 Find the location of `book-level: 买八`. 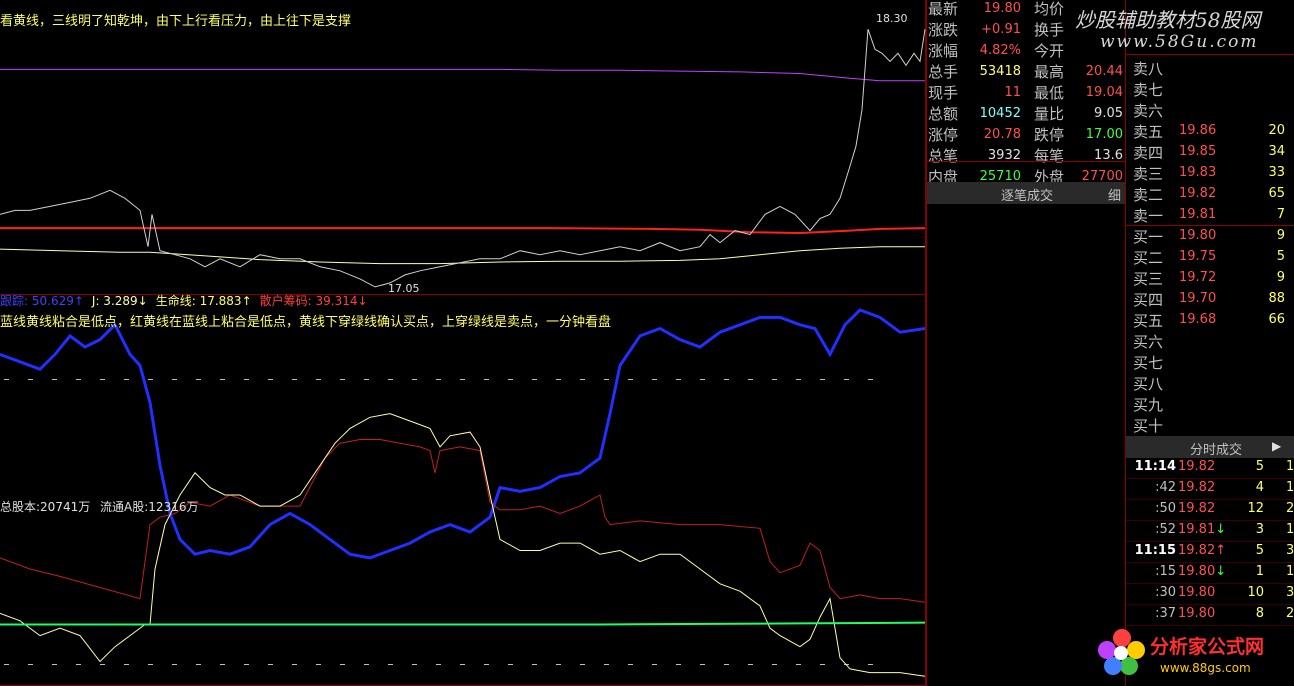

book-level: 买八 is located at coordinates (1148, 384).